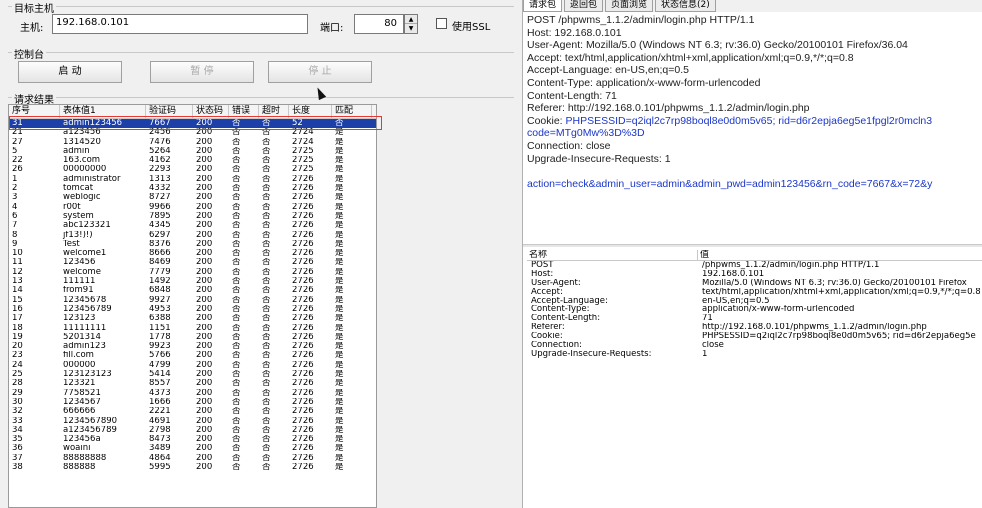 The width and height of the screenshot is (982, 508). I want to click on port-input: 80, so click(379, 24).